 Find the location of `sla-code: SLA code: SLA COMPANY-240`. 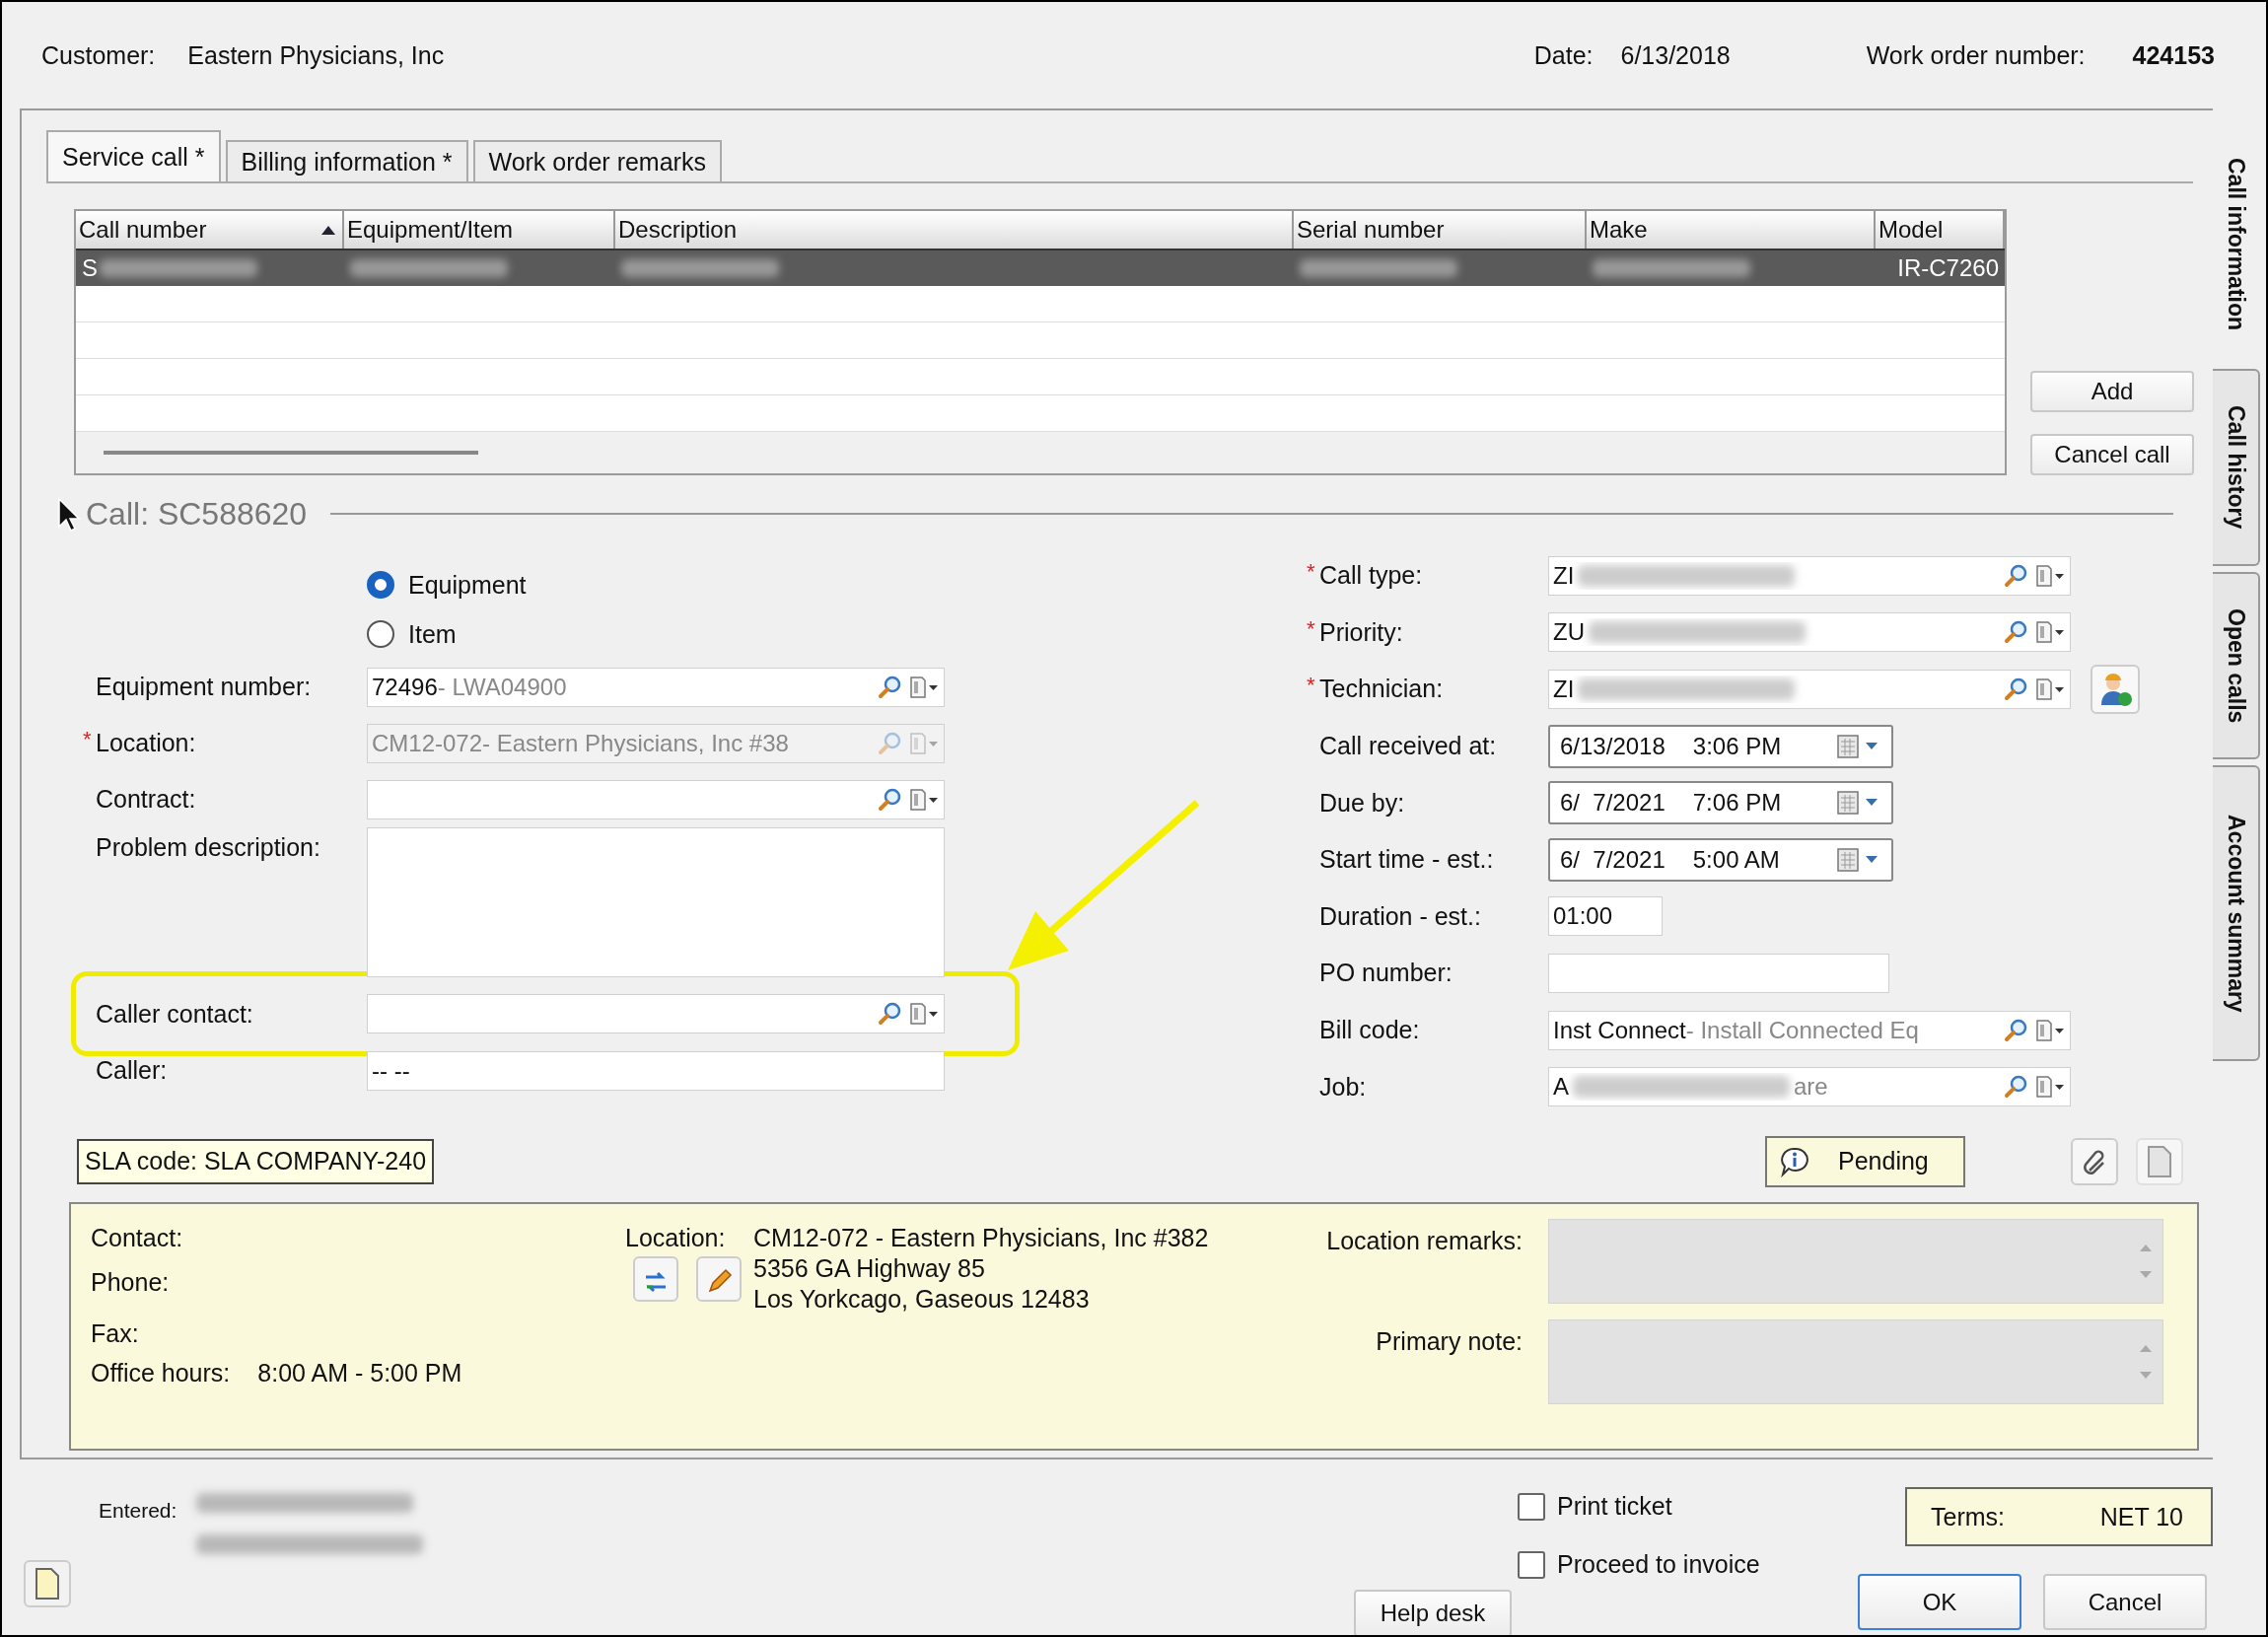

sla-code: SLA code: SLA COMPANY-240 is located at coordinates (256, 1161).